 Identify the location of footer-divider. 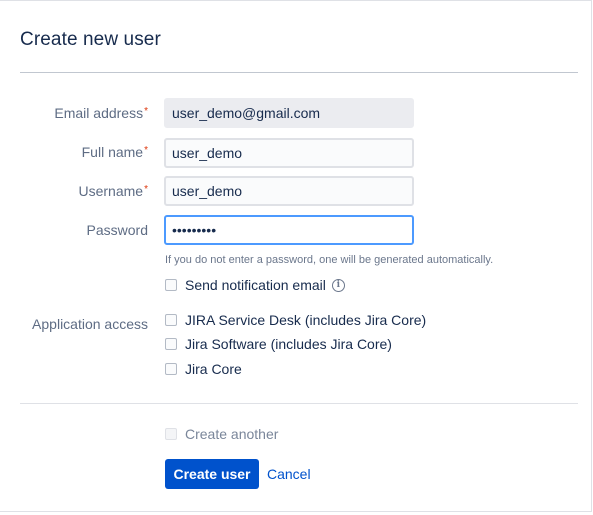
(299, 403).